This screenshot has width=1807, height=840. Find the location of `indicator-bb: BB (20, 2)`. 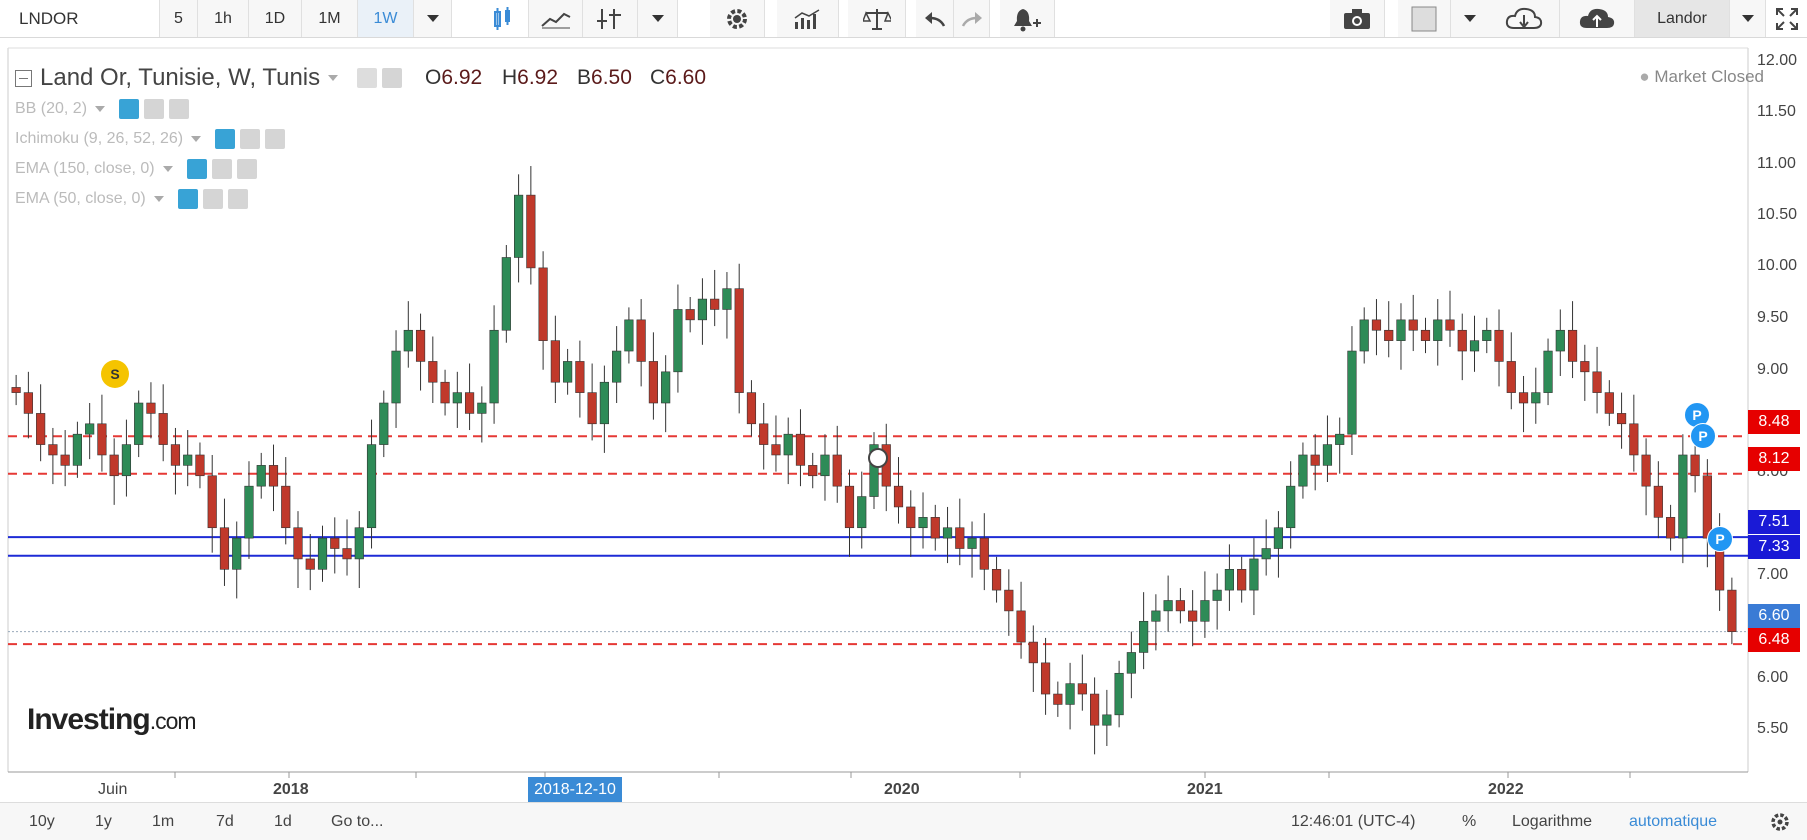

indicator-bb: BB (20, 2) is located at coordinates (102, 109).